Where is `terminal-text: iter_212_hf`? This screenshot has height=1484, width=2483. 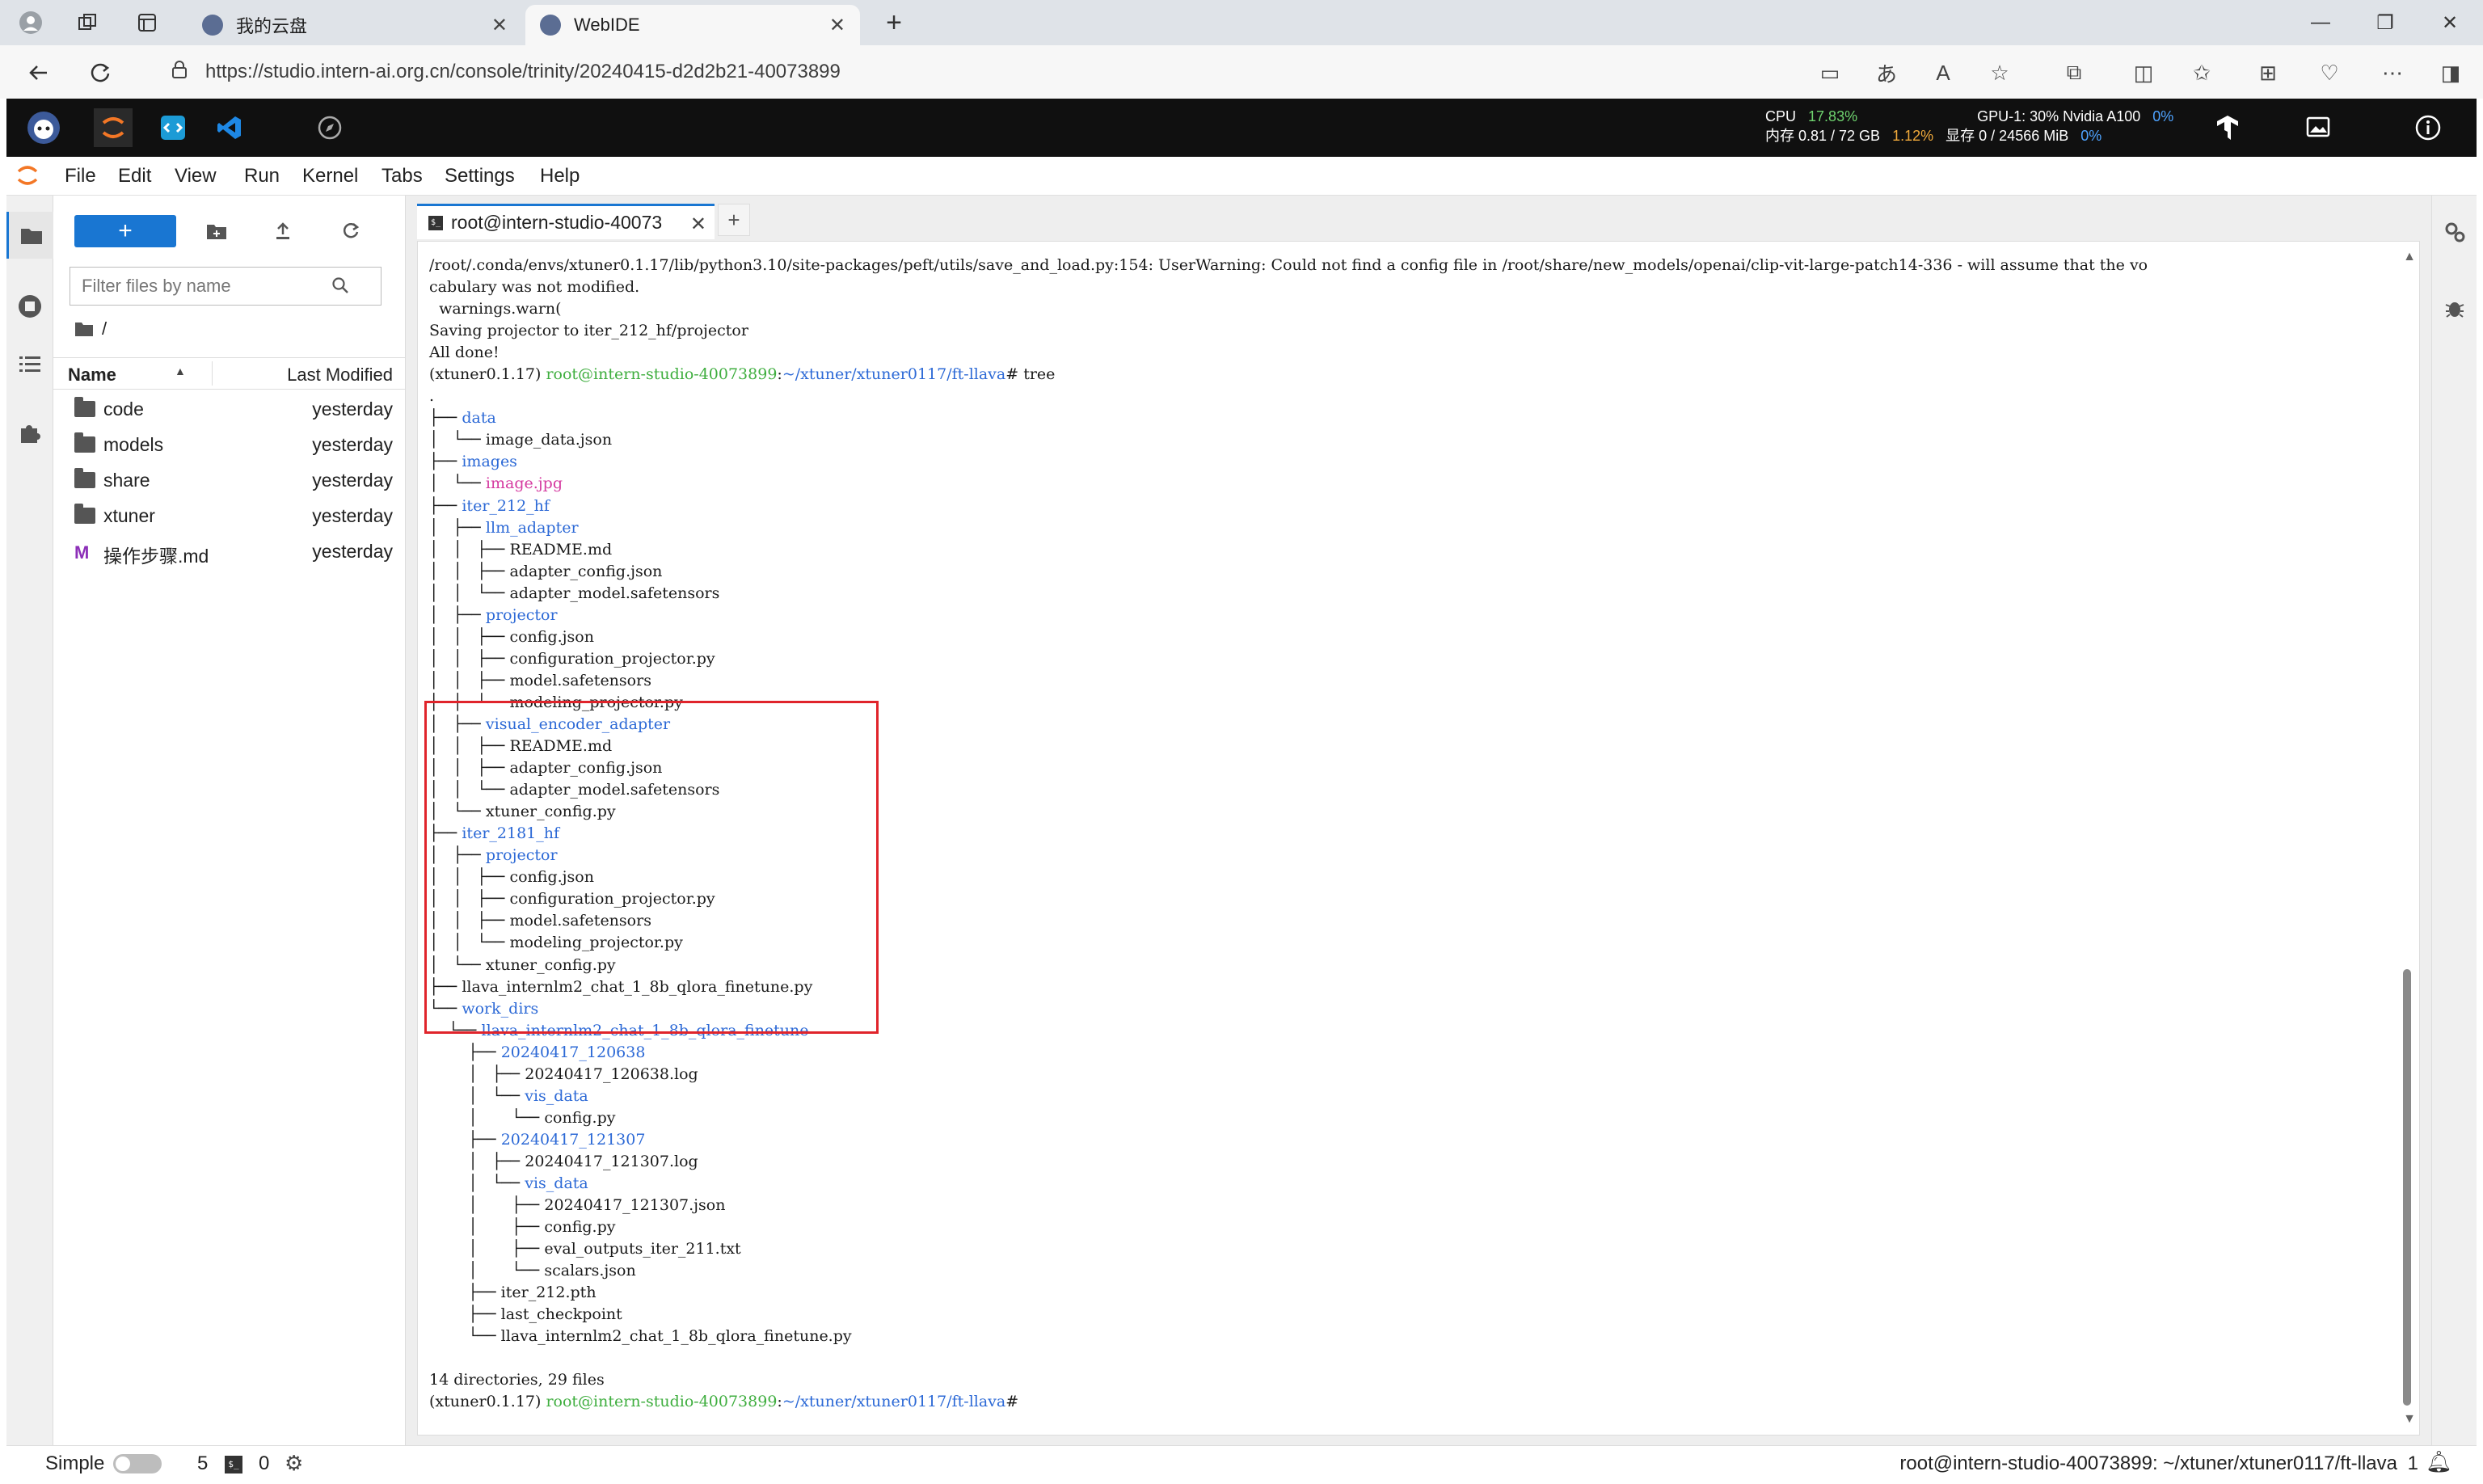
terminal-text: iter_212_hf is located at coordinates (506, 505).